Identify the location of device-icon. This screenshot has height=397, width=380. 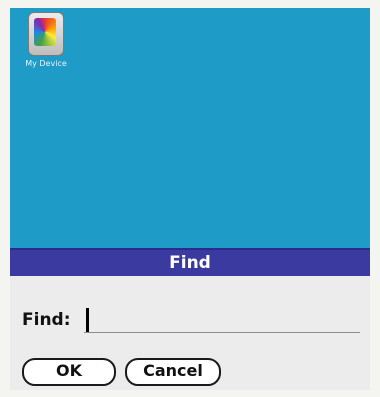
(46, 34).